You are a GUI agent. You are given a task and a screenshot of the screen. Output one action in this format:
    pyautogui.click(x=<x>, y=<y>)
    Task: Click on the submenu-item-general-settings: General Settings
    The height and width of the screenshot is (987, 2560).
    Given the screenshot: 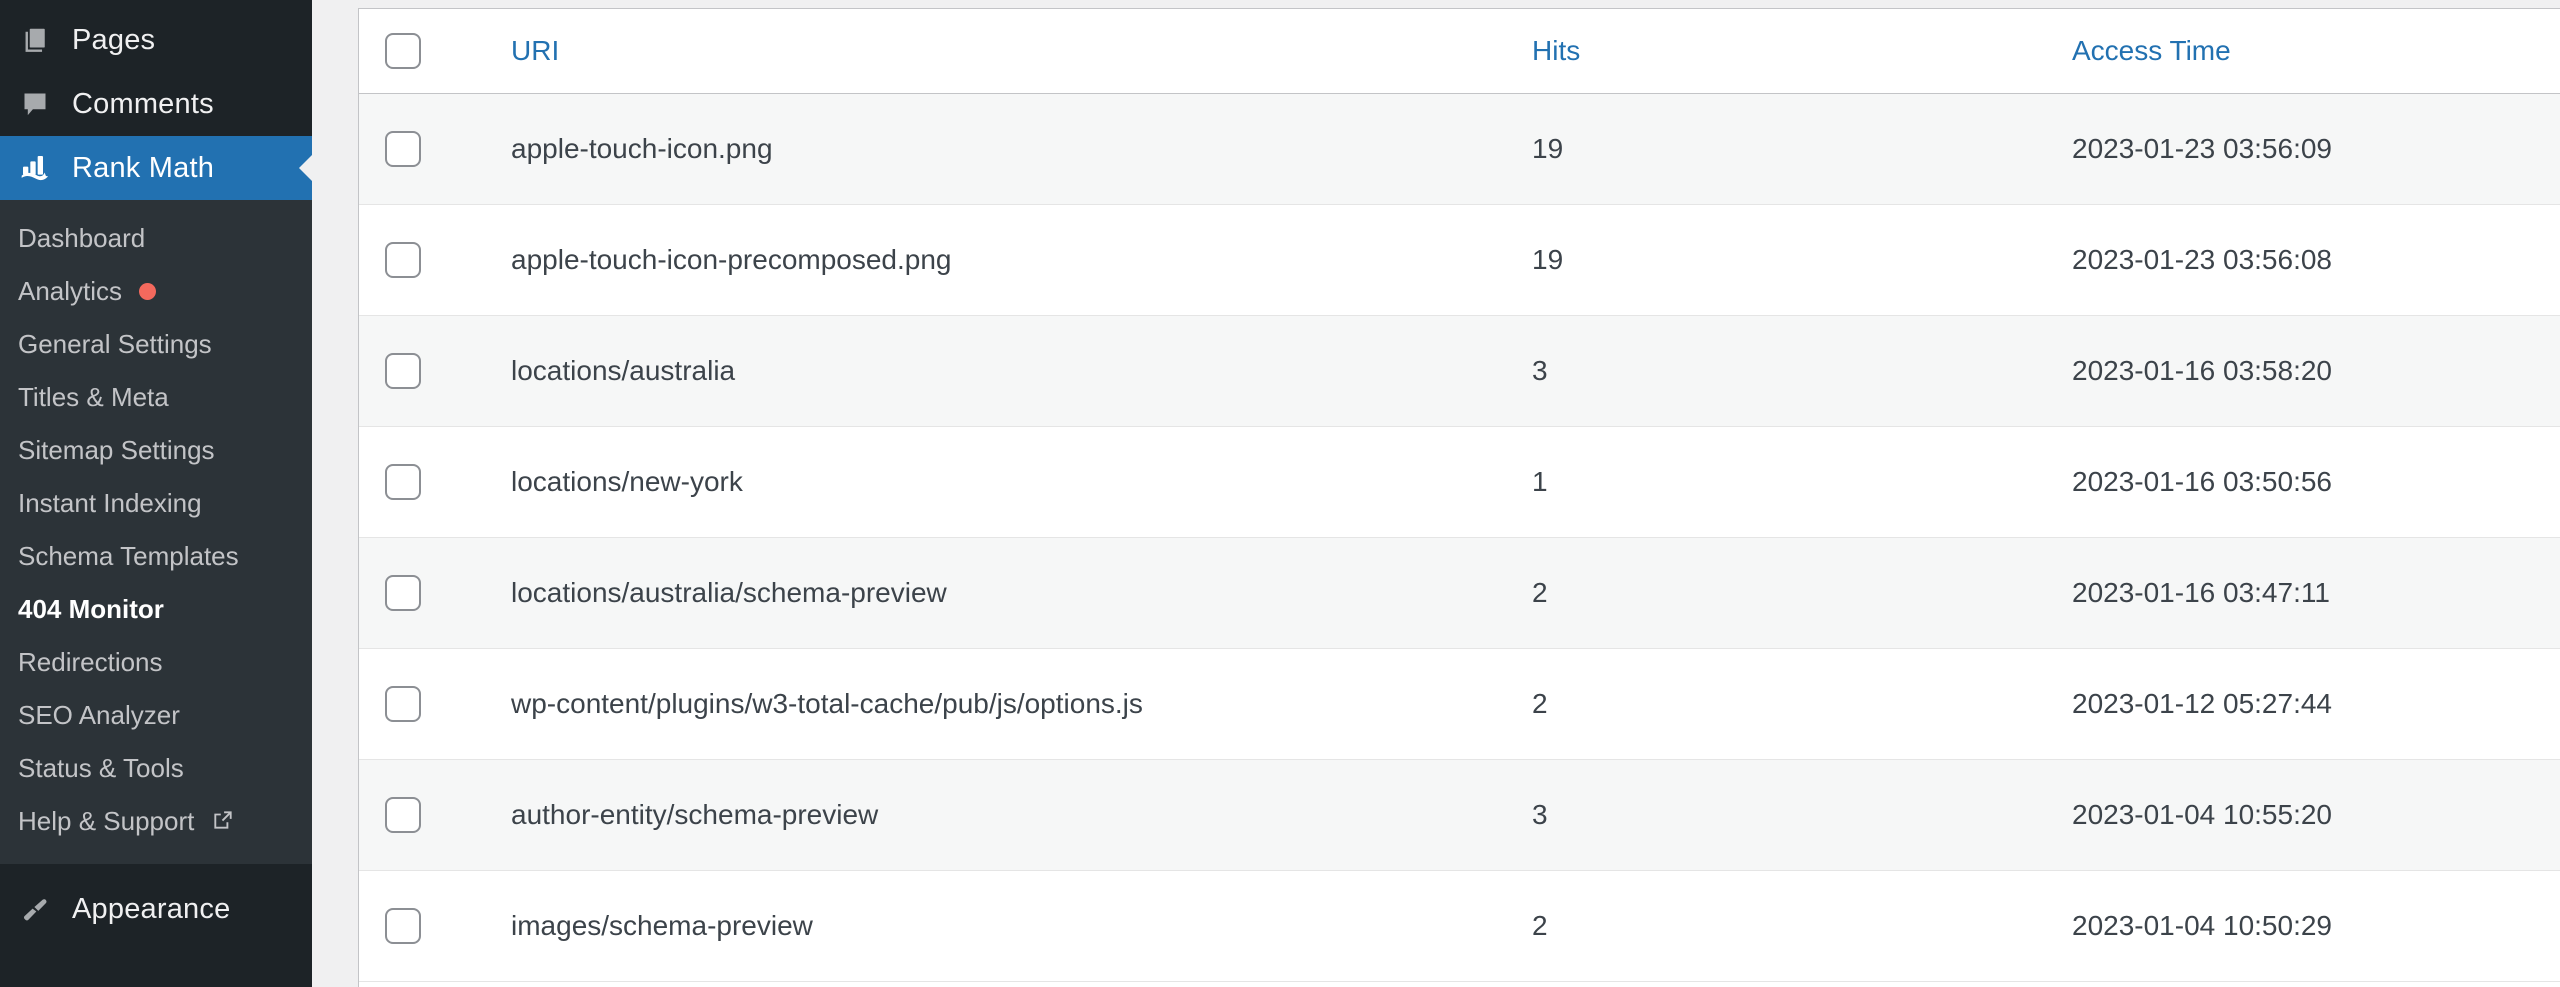 What is the action you would take?
    pyautogui.click(x=156, y=344)
    